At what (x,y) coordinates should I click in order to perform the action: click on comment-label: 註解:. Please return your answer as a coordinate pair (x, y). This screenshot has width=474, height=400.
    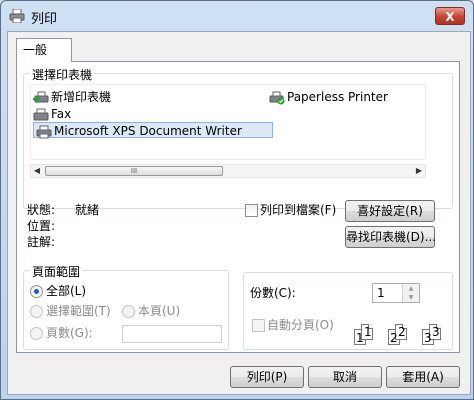
    Looking at the image, I should click on (41, 242).